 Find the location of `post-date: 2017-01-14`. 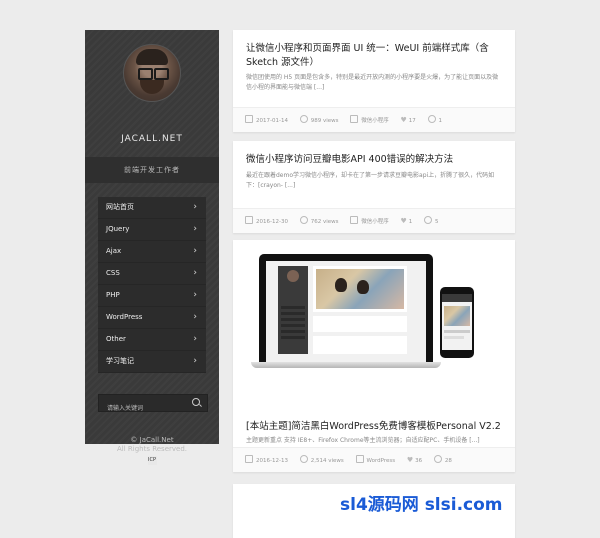

post-date: 2017-01-14 is located at coordinates (266, 119).